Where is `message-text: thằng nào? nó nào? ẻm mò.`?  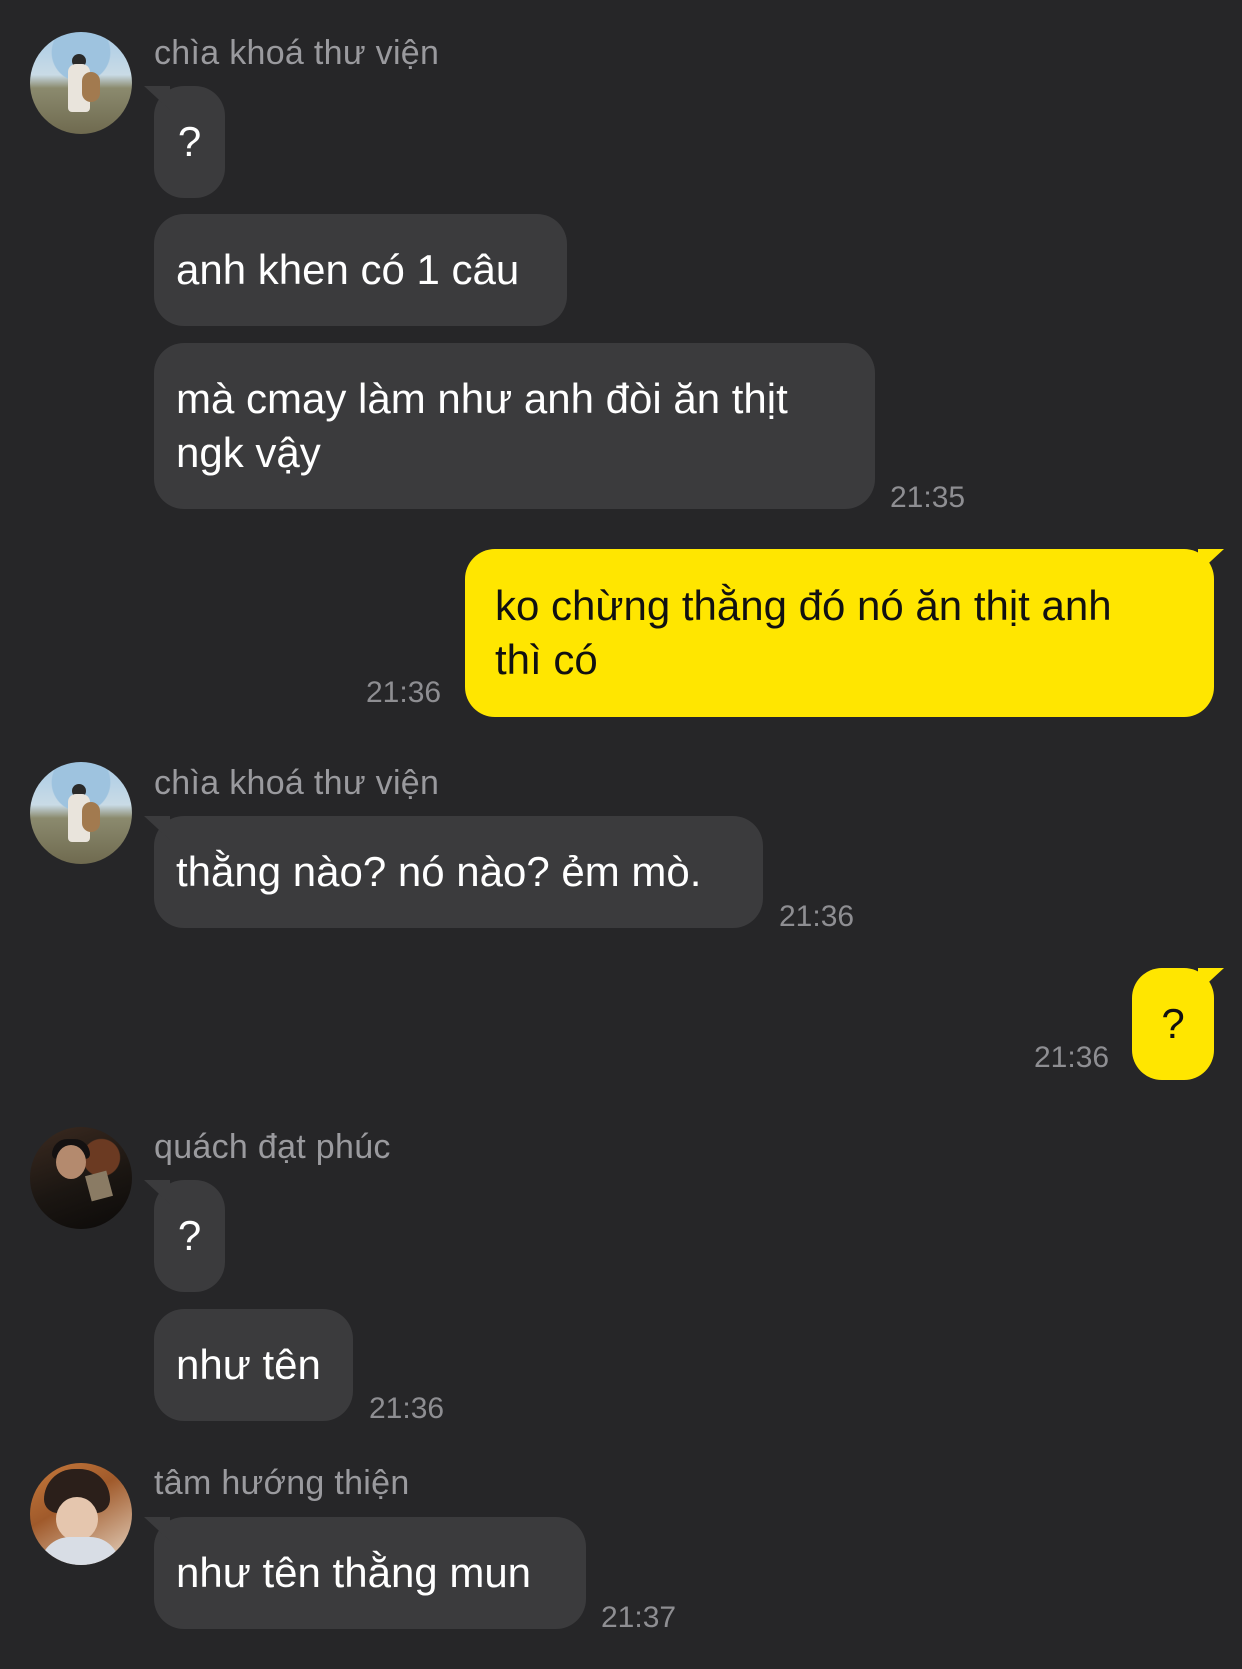
message-text: thằng nào? nó nào? ẻm mò. is located at coordinates (439, 871).